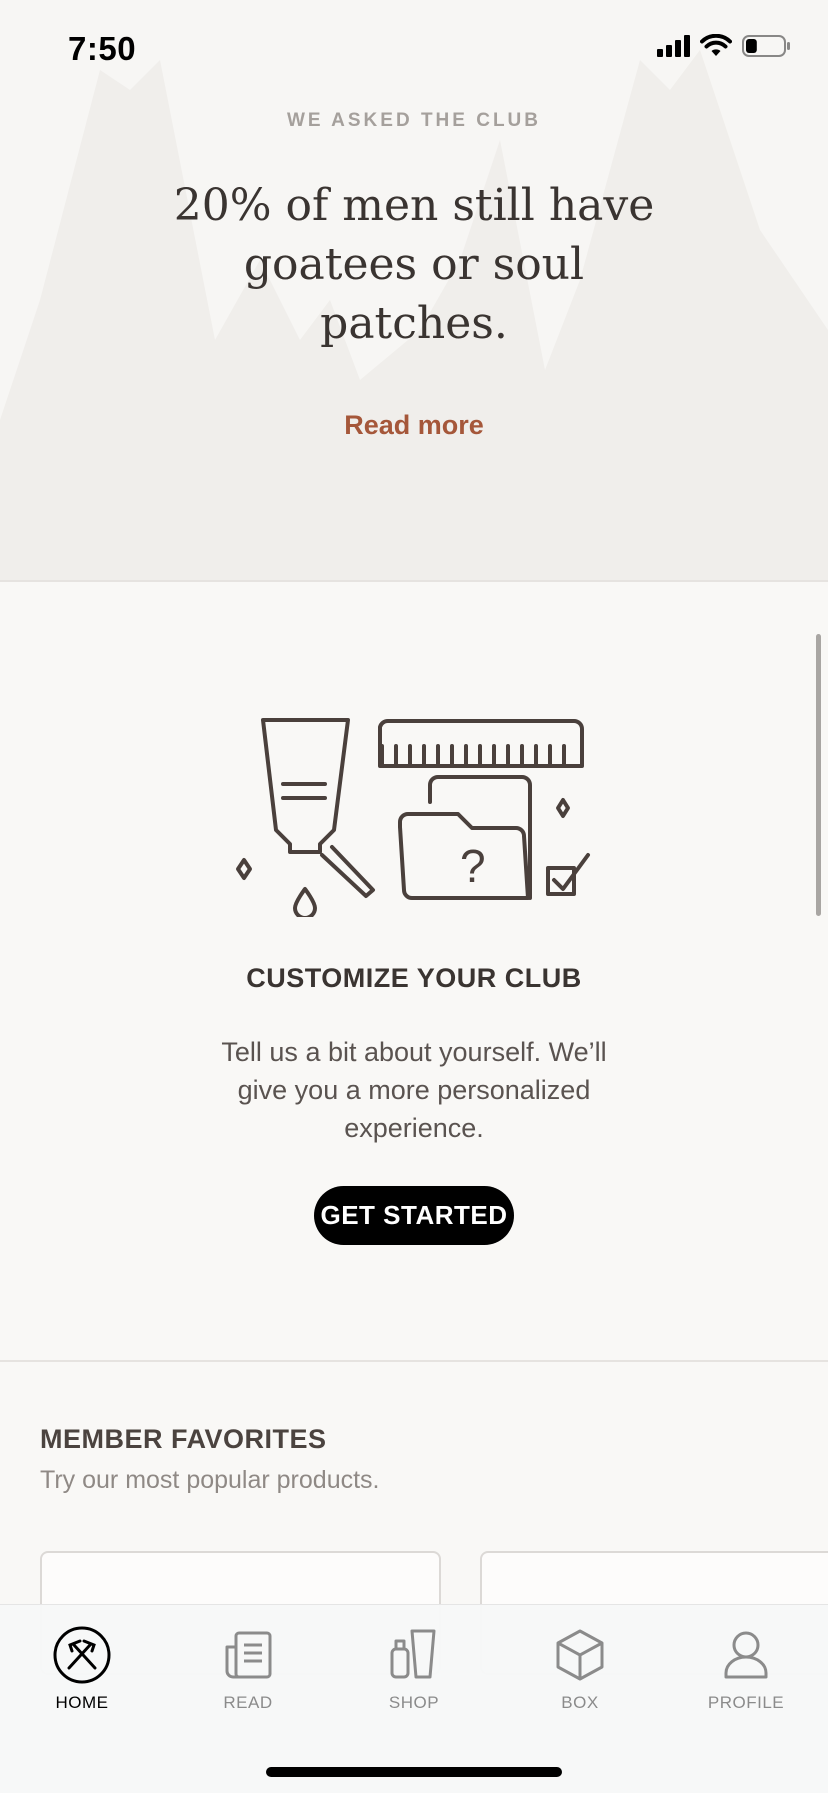 This screenshot has height=1793, width=828. What do you see at coordinates (716, 45) in the screenshot?
I see `wifi-icon` at bounding box center [716, 45].